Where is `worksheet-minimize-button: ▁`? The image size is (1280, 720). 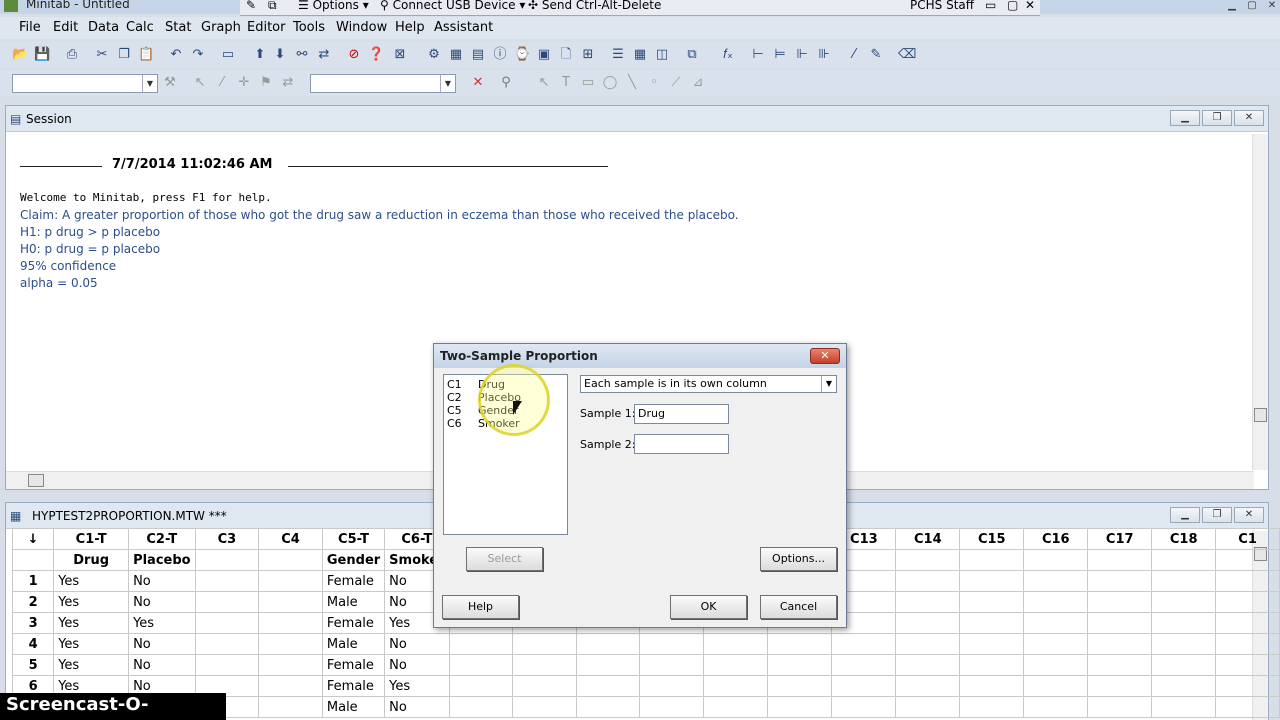
worksheet-minimize-button: ▁ is located at coordinates (1185, 515).